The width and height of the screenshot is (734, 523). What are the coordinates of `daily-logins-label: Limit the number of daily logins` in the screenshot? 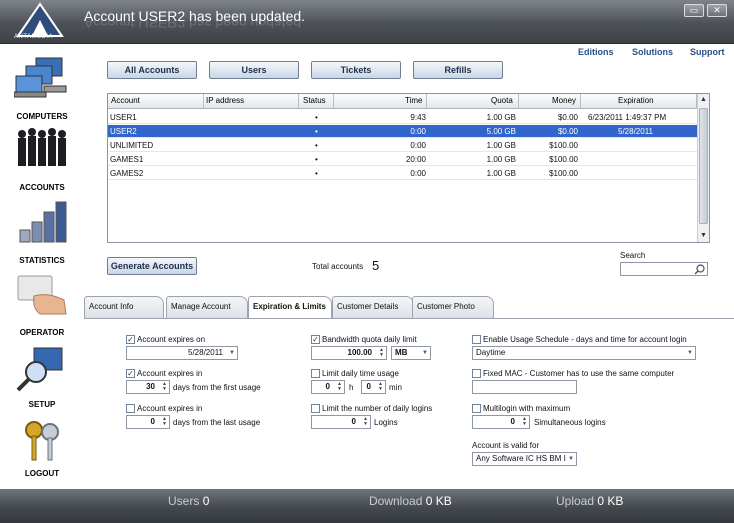 It's located at (377, 408).